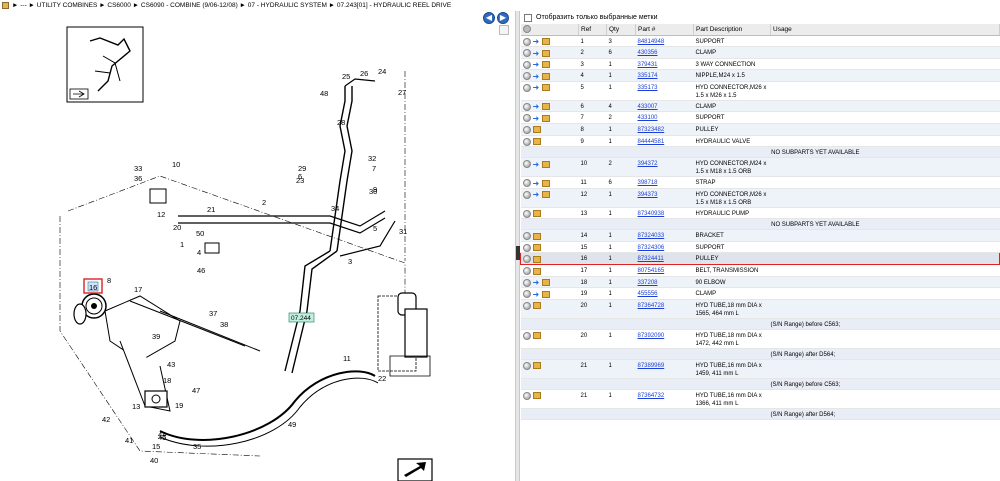 This screenshot has height=481, width=1000. Describe the element at coordinates (651, 130) in the screenshot. I see `part-number-link: 87323482` at that location.